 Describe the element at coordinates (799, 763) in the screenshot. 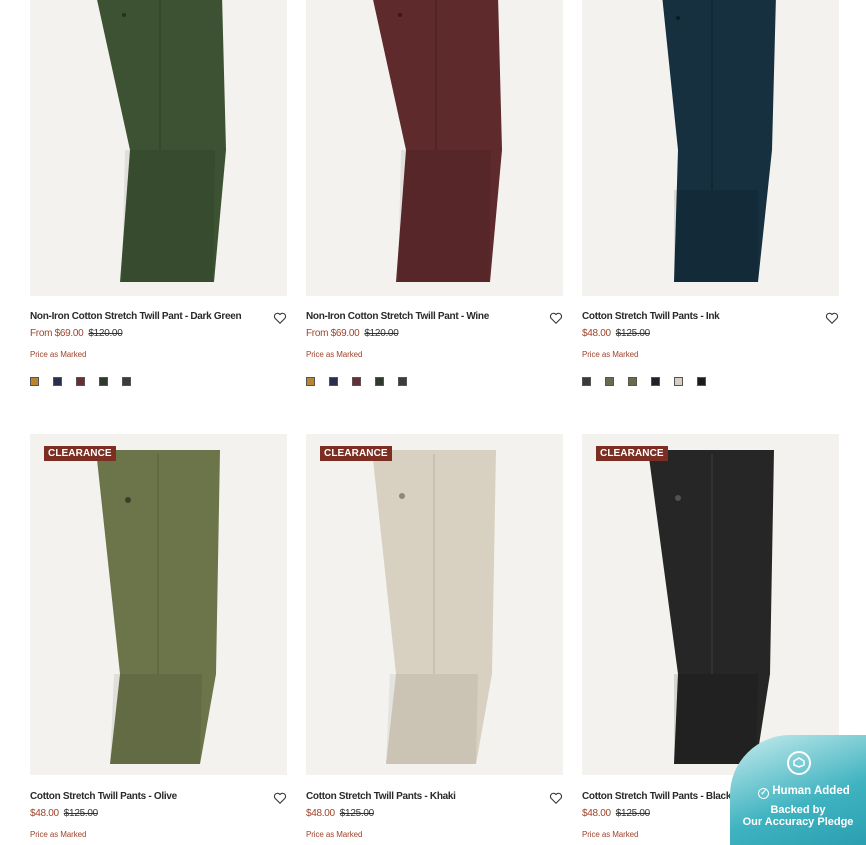

I see `pledge-logo-icon` at that location.